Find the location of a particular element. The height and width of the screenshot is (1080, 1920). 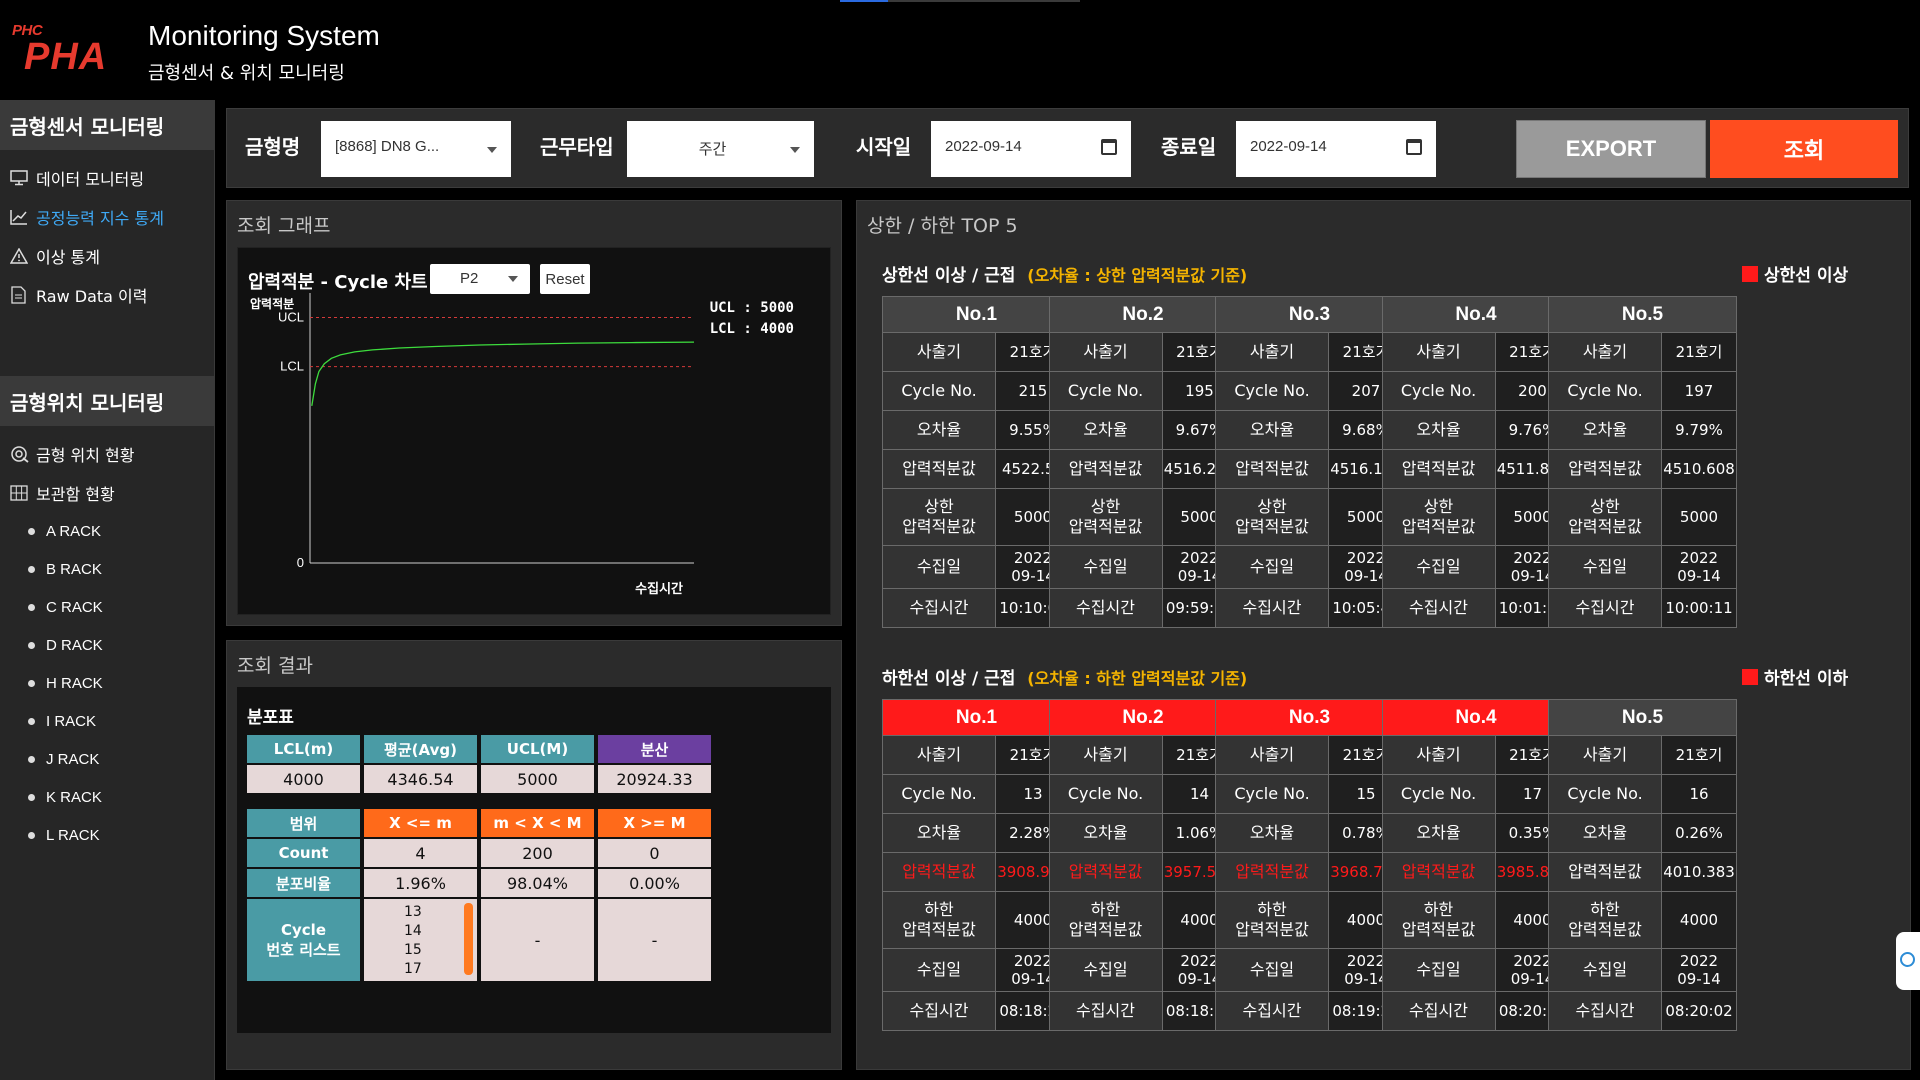

sidebar-item-label: 이상 통계 is located at coordinates (68, 257).